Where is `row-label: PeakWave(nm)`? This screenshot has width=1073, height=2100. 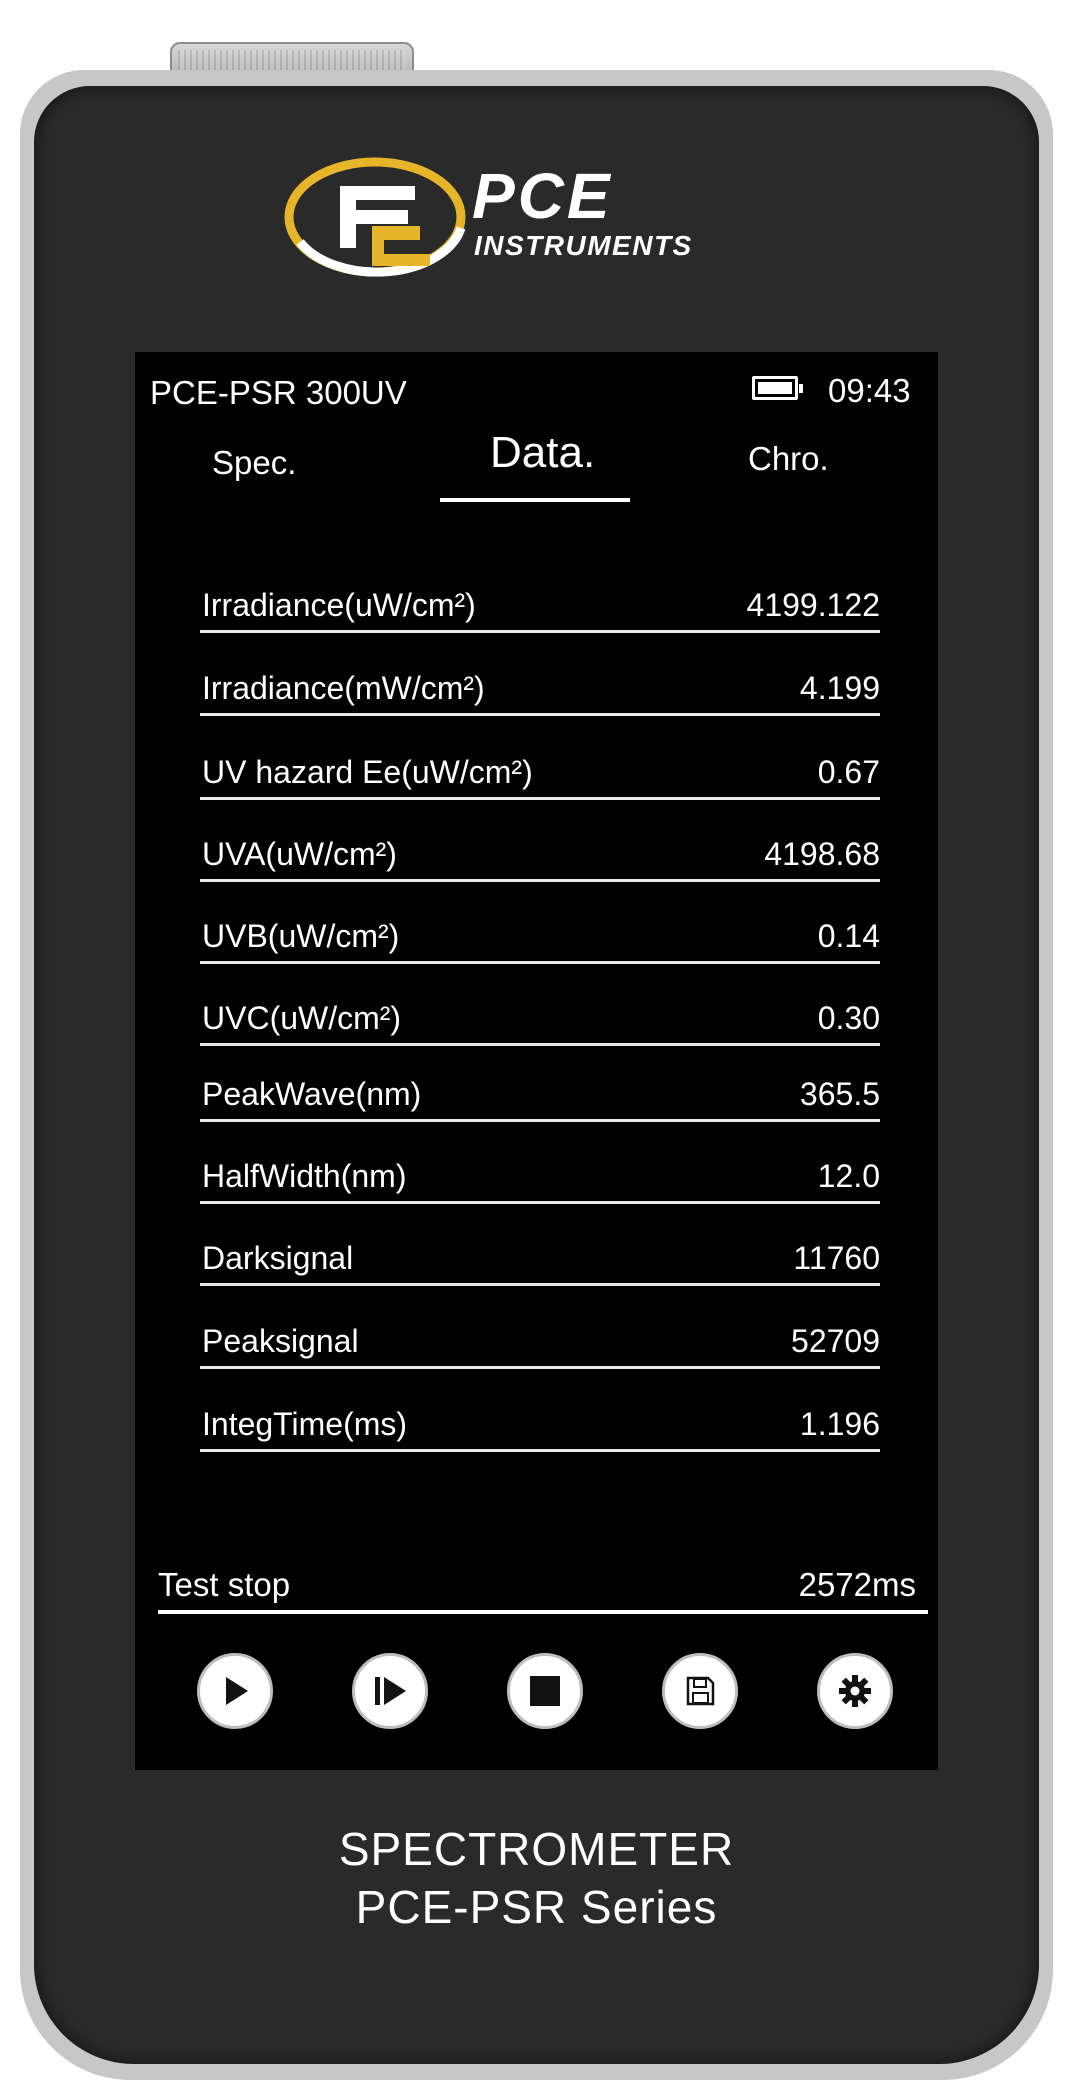 row-label: PeakWave(nm) is located at coordinates (312, 1094).